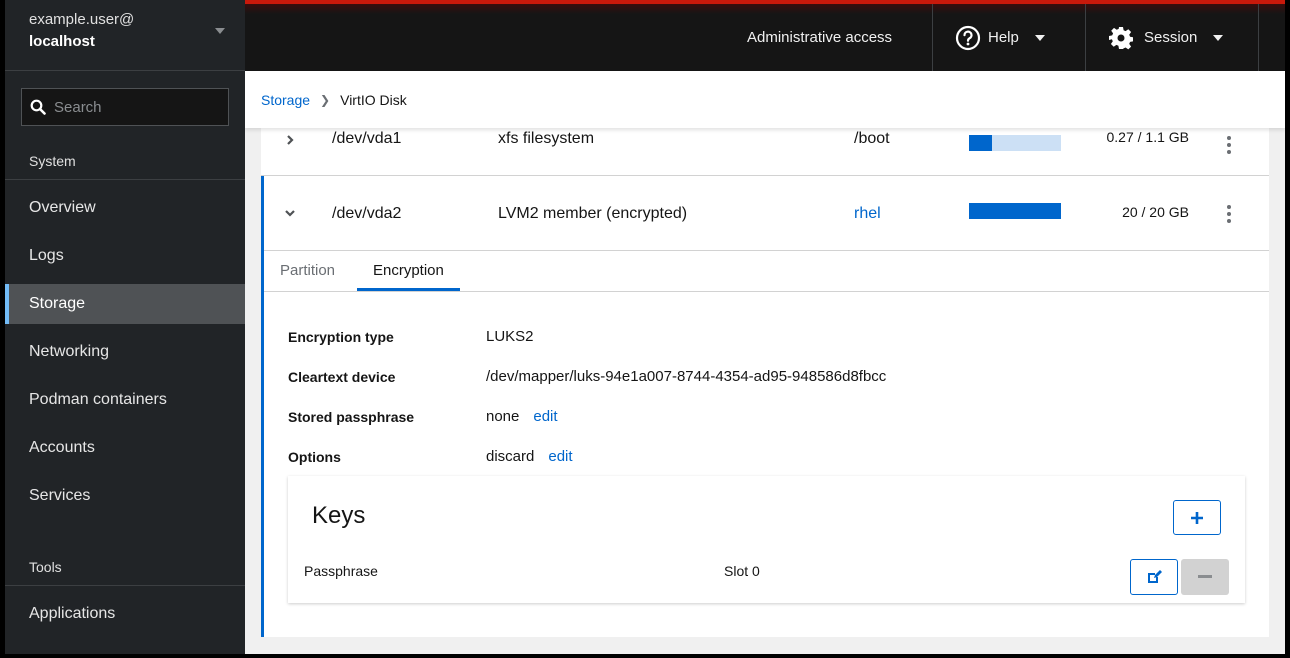 This screenshot has width=1290, height=658. What do you see at coordinates (125, 35) in the screenshot?
I see `host-switcher: example.user@ localhost` at bounding box center [125, 35].